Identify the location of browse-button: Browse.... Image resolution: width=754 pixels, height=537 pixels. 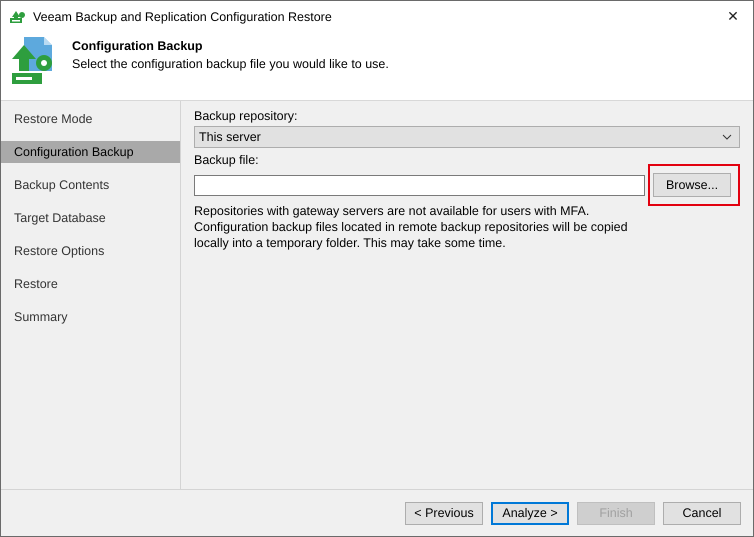
(692, 185).